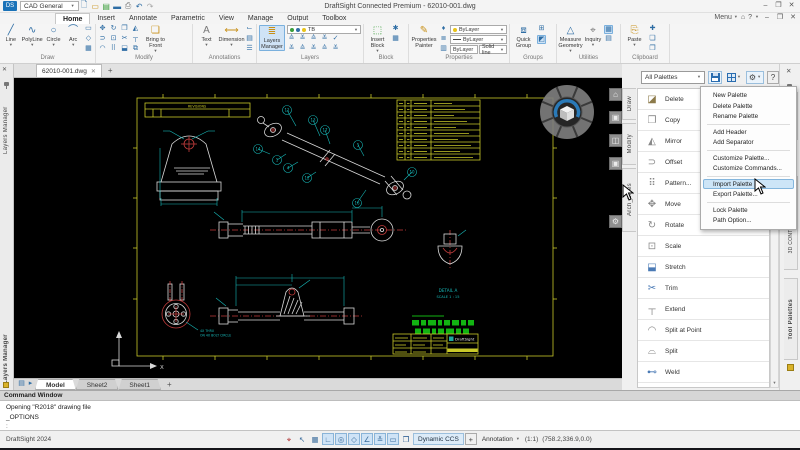 Image resolution: width=800 pixels, height=450 pixels. What do you see at coordinates (88, 39) in the screenshot?
I see `ellipse-icon: ◇` at bounding box center [88, 39].